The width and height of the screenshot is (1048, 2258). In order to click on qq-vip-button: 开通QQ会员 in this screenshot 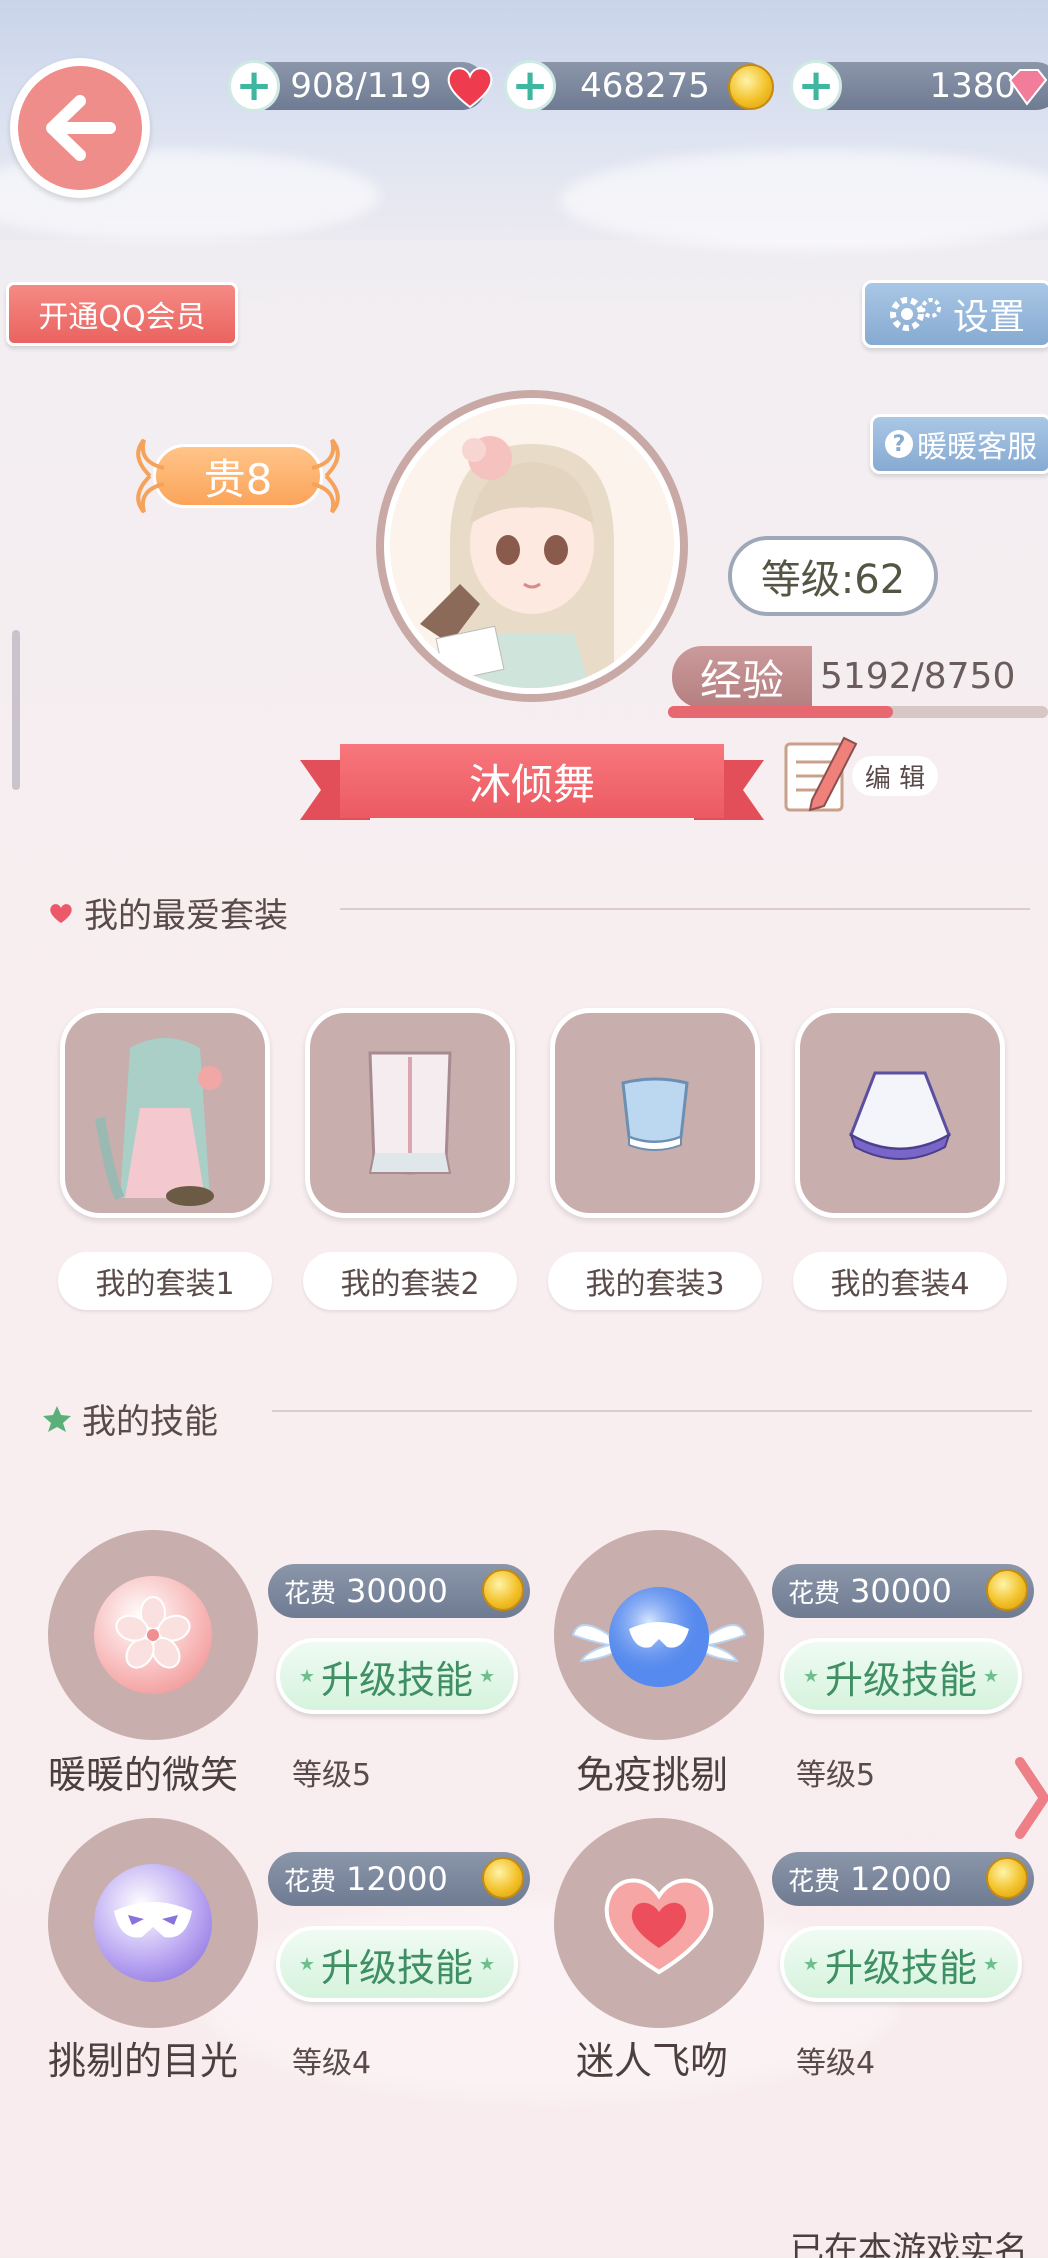, I will do `click(122, 314)`.